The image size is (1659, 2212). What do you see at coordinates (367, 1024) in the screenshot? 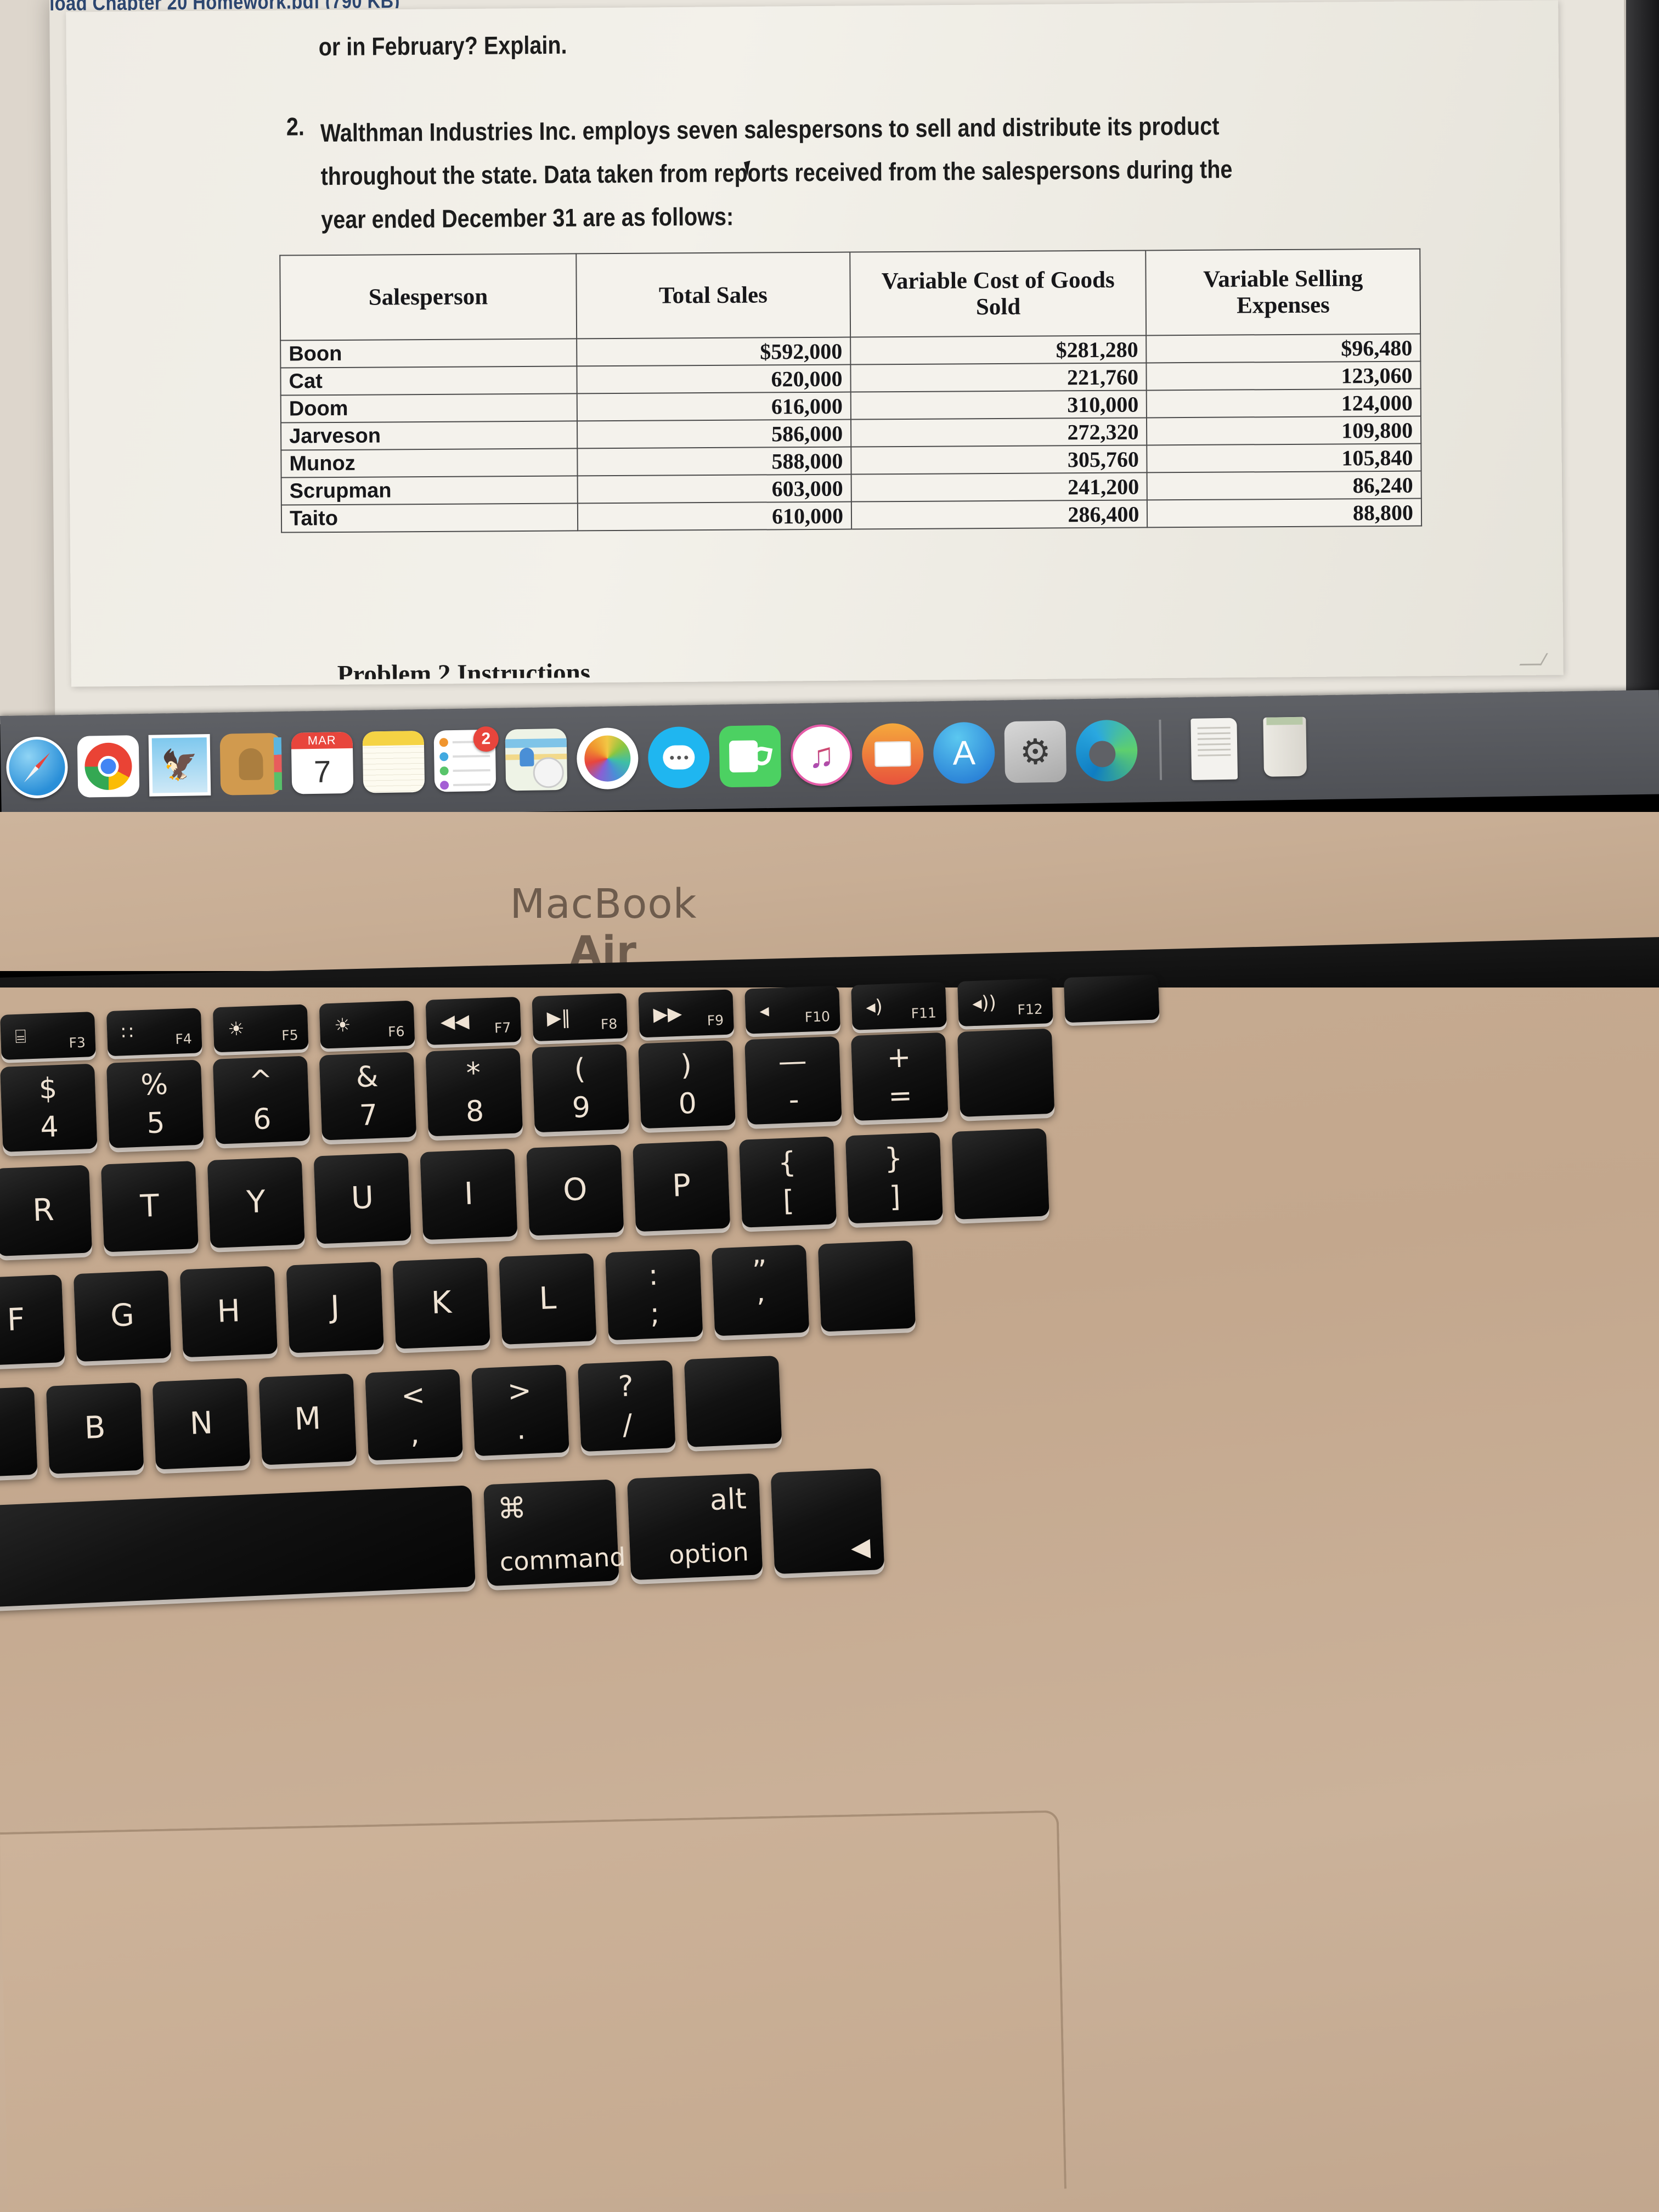
I see `function-key-f6: ☀ F6` at bounding box center [367, 1024].